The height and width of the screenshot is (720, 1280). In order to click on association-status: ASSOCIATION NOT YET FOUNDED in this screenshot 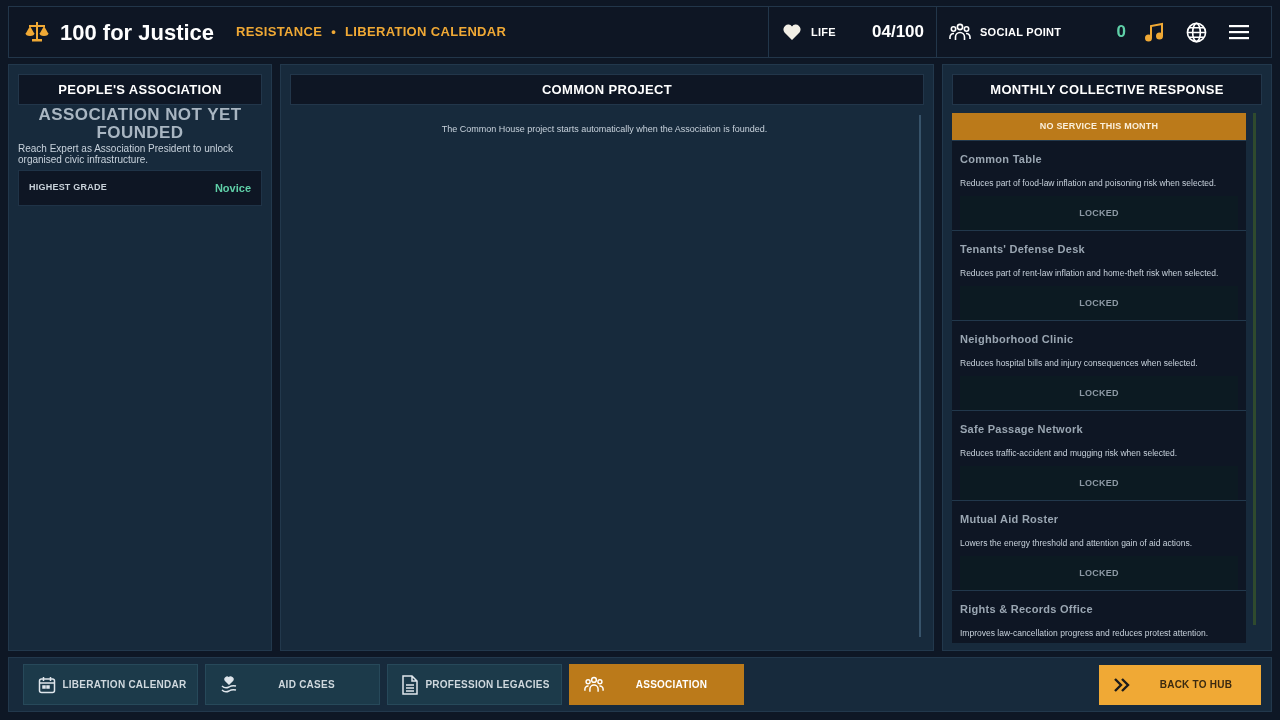, I will do `click(140, 124)`.